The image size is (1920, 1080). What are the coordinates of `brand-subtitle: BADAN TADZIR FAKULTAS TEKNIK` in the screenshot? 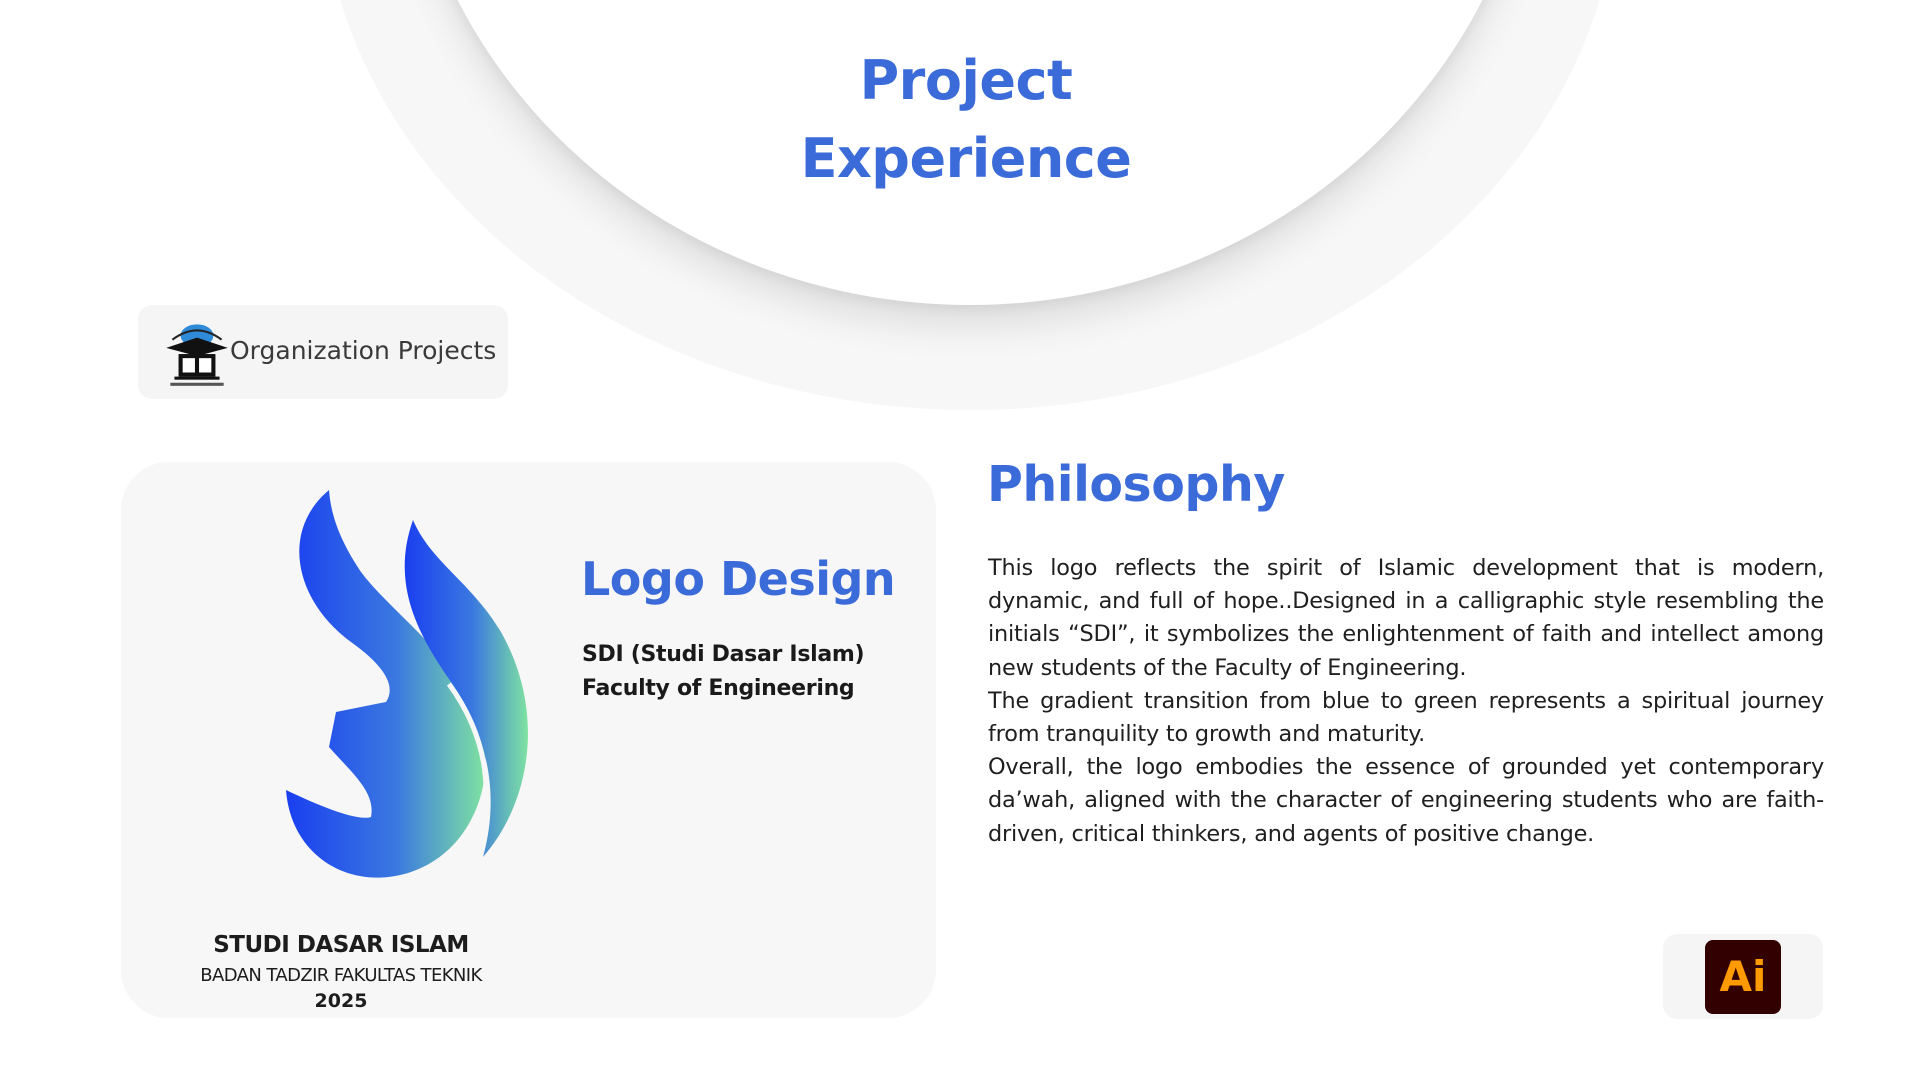 It's located at (341, 975).